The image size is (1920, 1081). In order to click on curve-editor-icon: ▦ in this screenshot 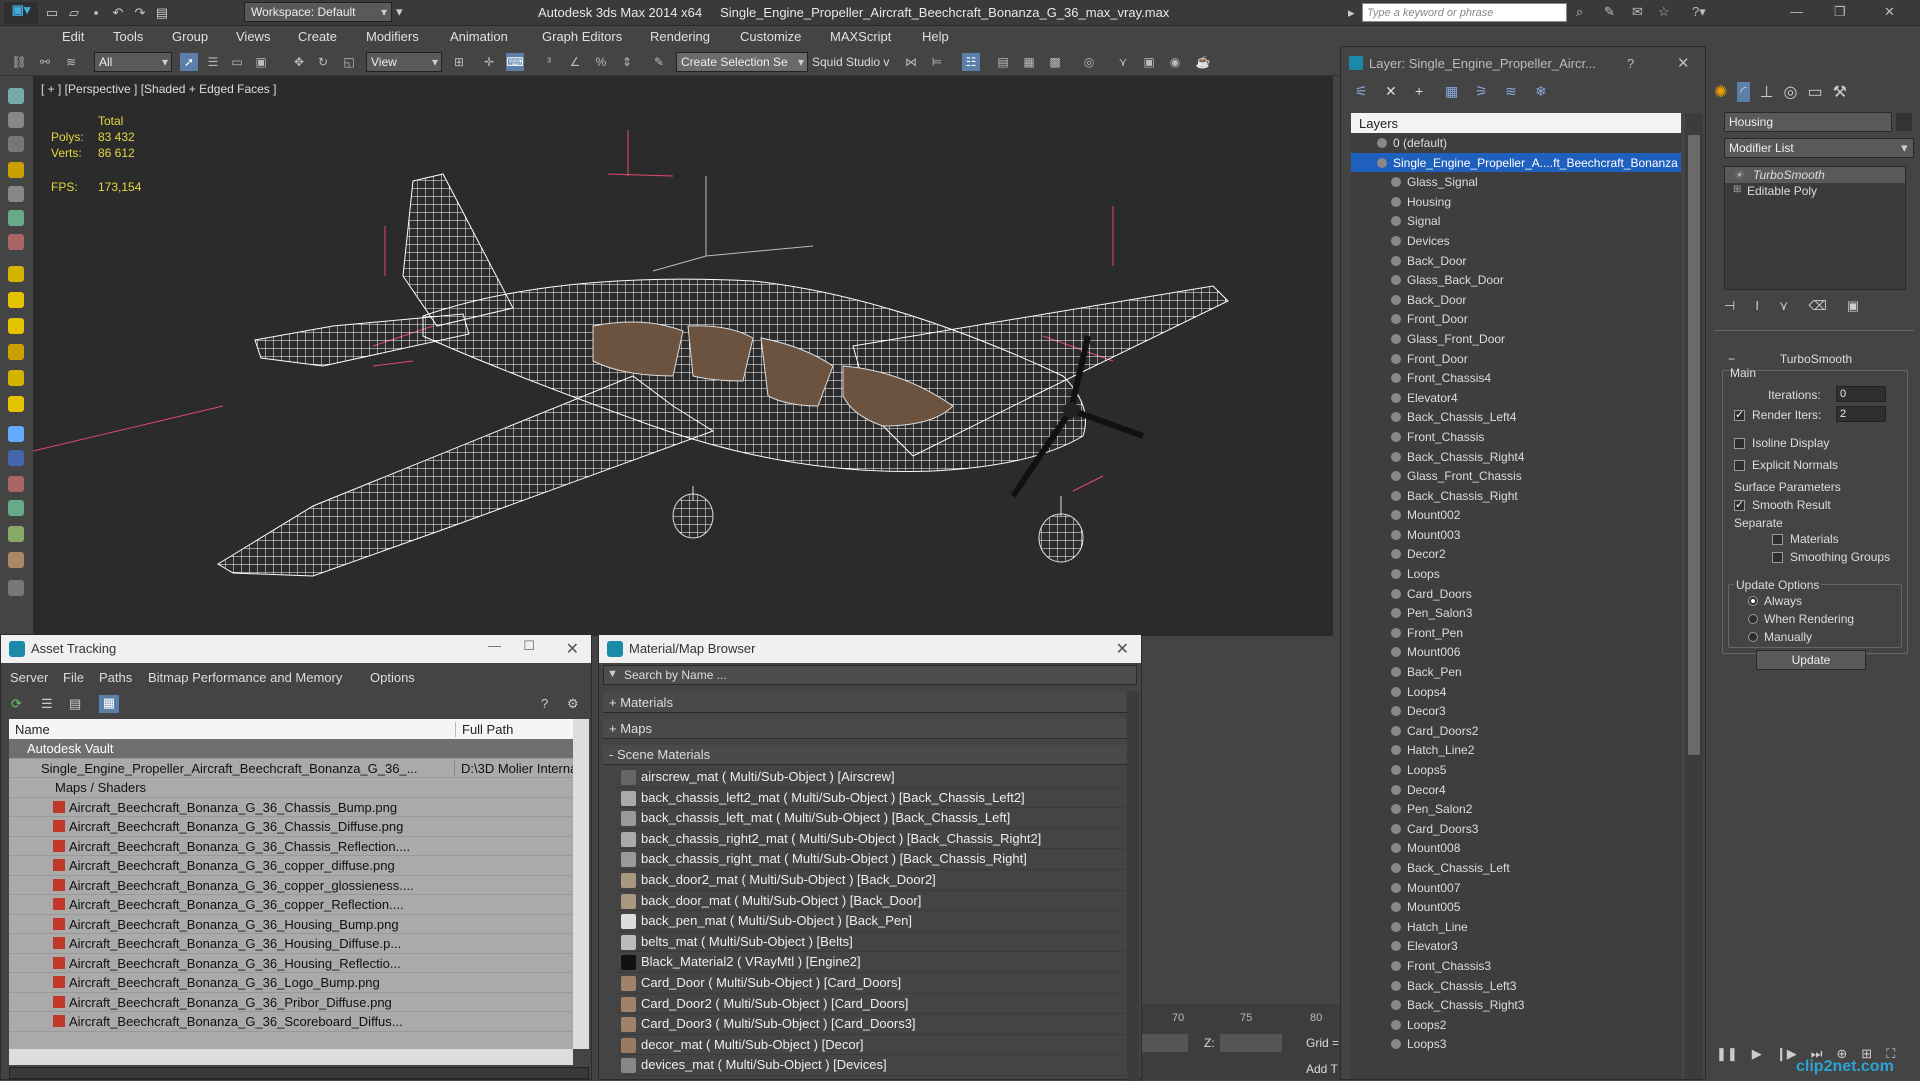, I will do `click(1029, 62)`.